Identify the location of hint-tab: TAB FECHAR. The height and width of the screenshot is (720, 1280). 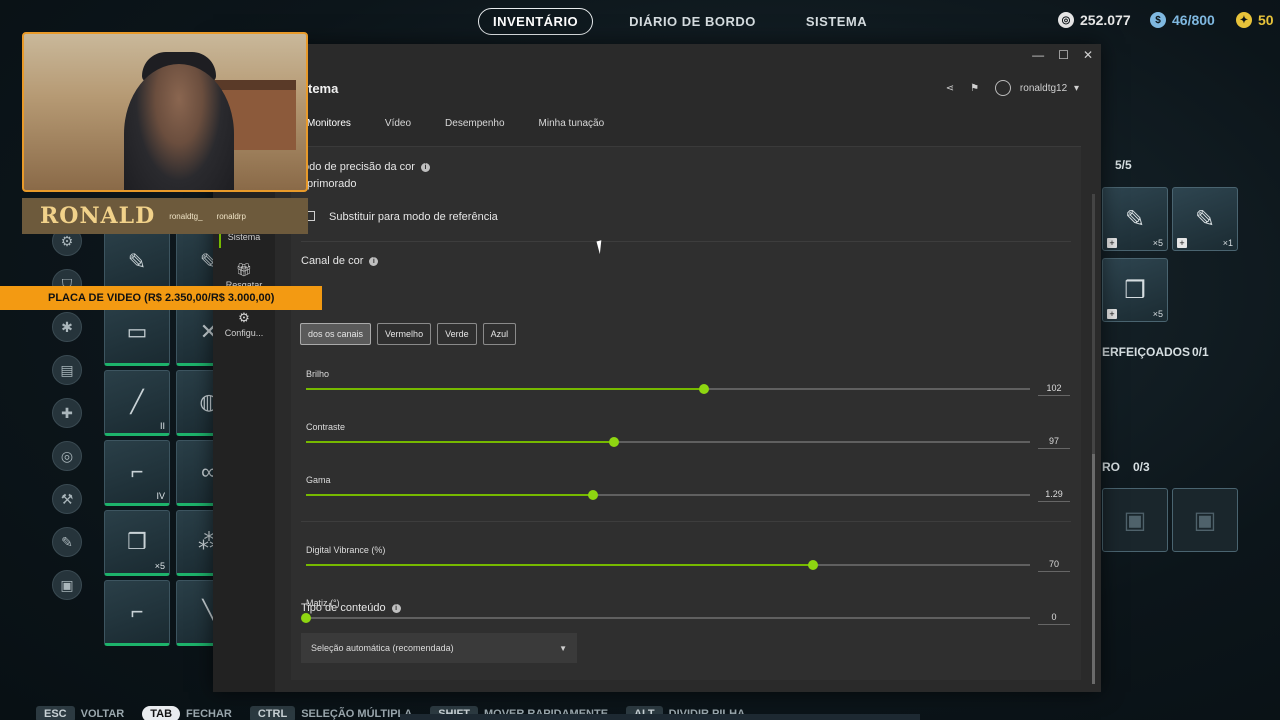
(187, 713).